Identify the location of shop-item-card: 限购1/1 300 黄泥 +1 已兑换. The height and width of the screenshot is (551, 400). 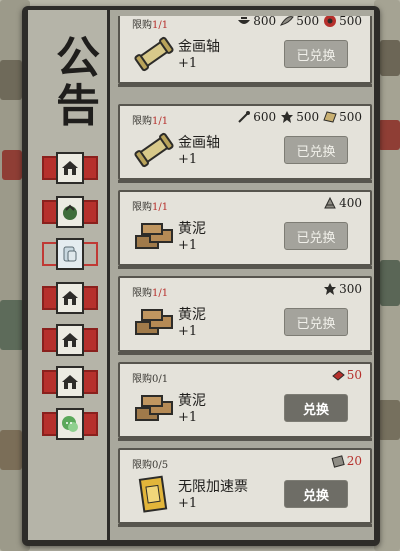
(245, 315).